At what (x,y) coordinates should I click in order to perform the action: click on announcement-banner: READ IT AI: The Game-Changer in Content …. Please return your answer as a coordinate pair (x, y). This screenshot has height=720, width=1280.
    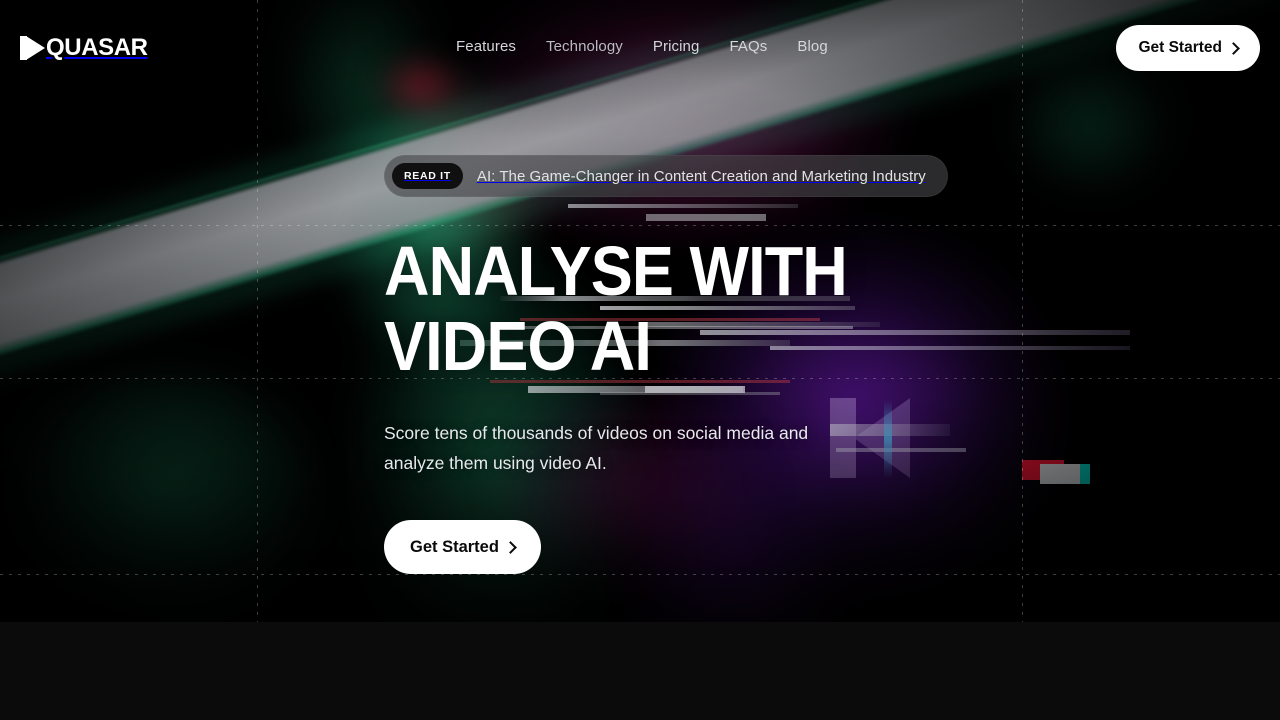
    Looking at the image, I should click on (666, 176).